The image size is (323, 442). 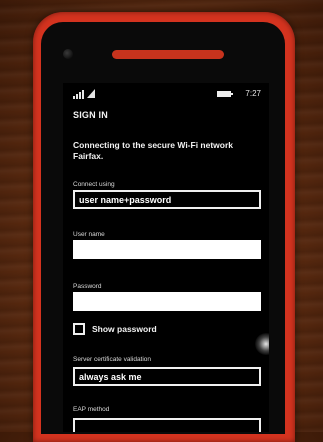 What do you see at coordinates (125, 200) in the screenshot?
I see `connect-using-value: user name+password` at bounding box center [125, 200].